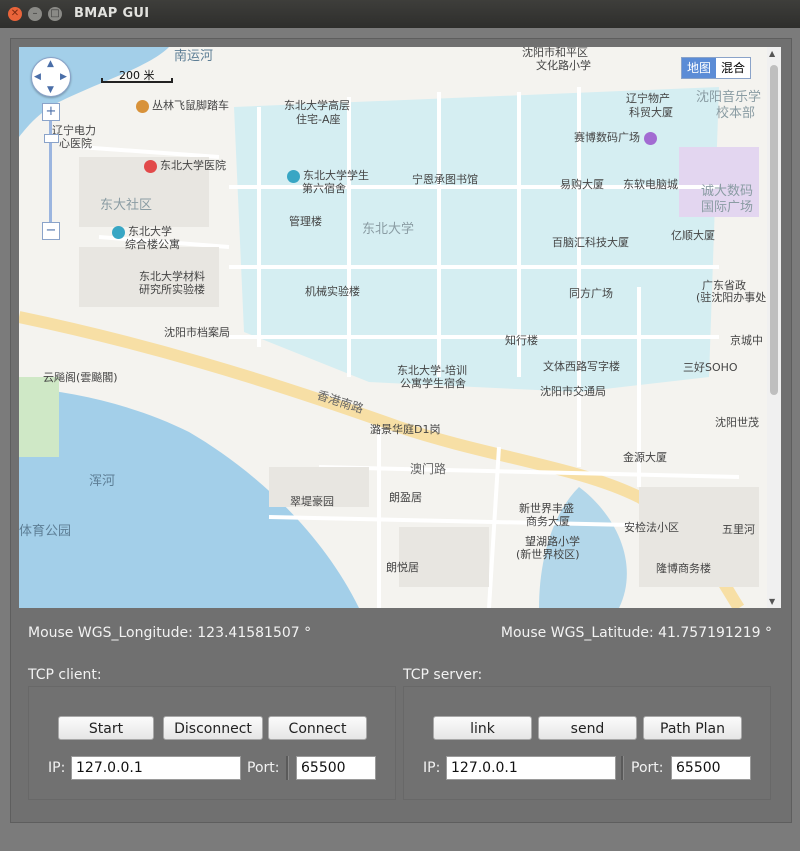 This screenshot has height=851, width=800. What do you see at coordinates (587, 743) in the screenshot?
I see `tcp-server-group` at bounding box center [587, 743].